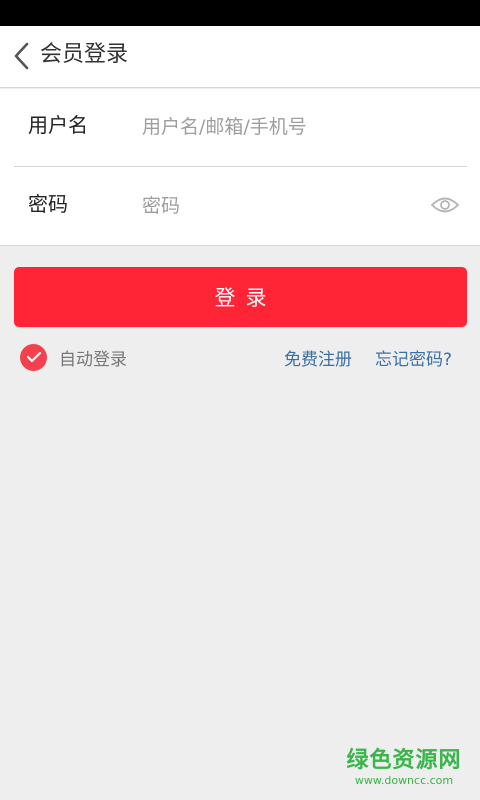 Image resolution: width=480 pixels, height=800 pixels. What do you see at coordinates (84, 54) in the screenshot?
I see `page-title: 会员登录` at bounding box center [84, 54].